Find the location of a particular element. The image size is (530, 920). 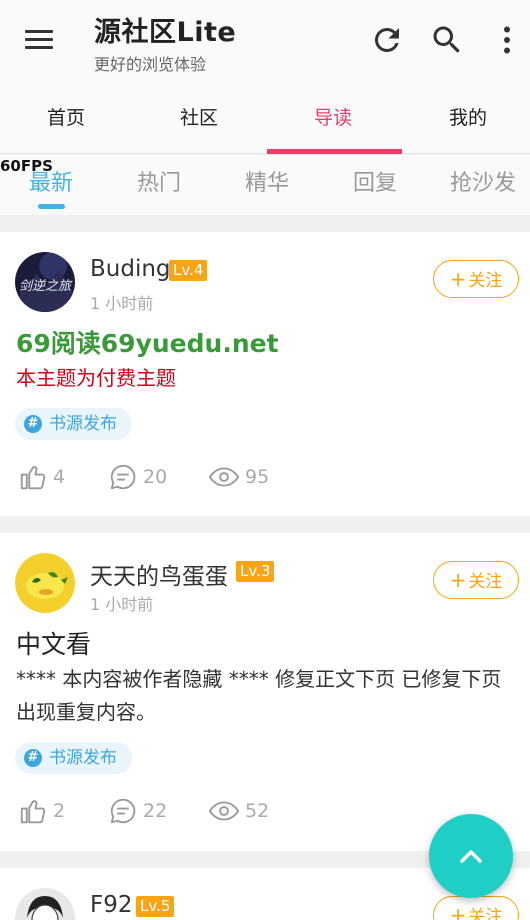

main-tabs: 首页 社区 导读 我的 is located at coordinates (265, 117).